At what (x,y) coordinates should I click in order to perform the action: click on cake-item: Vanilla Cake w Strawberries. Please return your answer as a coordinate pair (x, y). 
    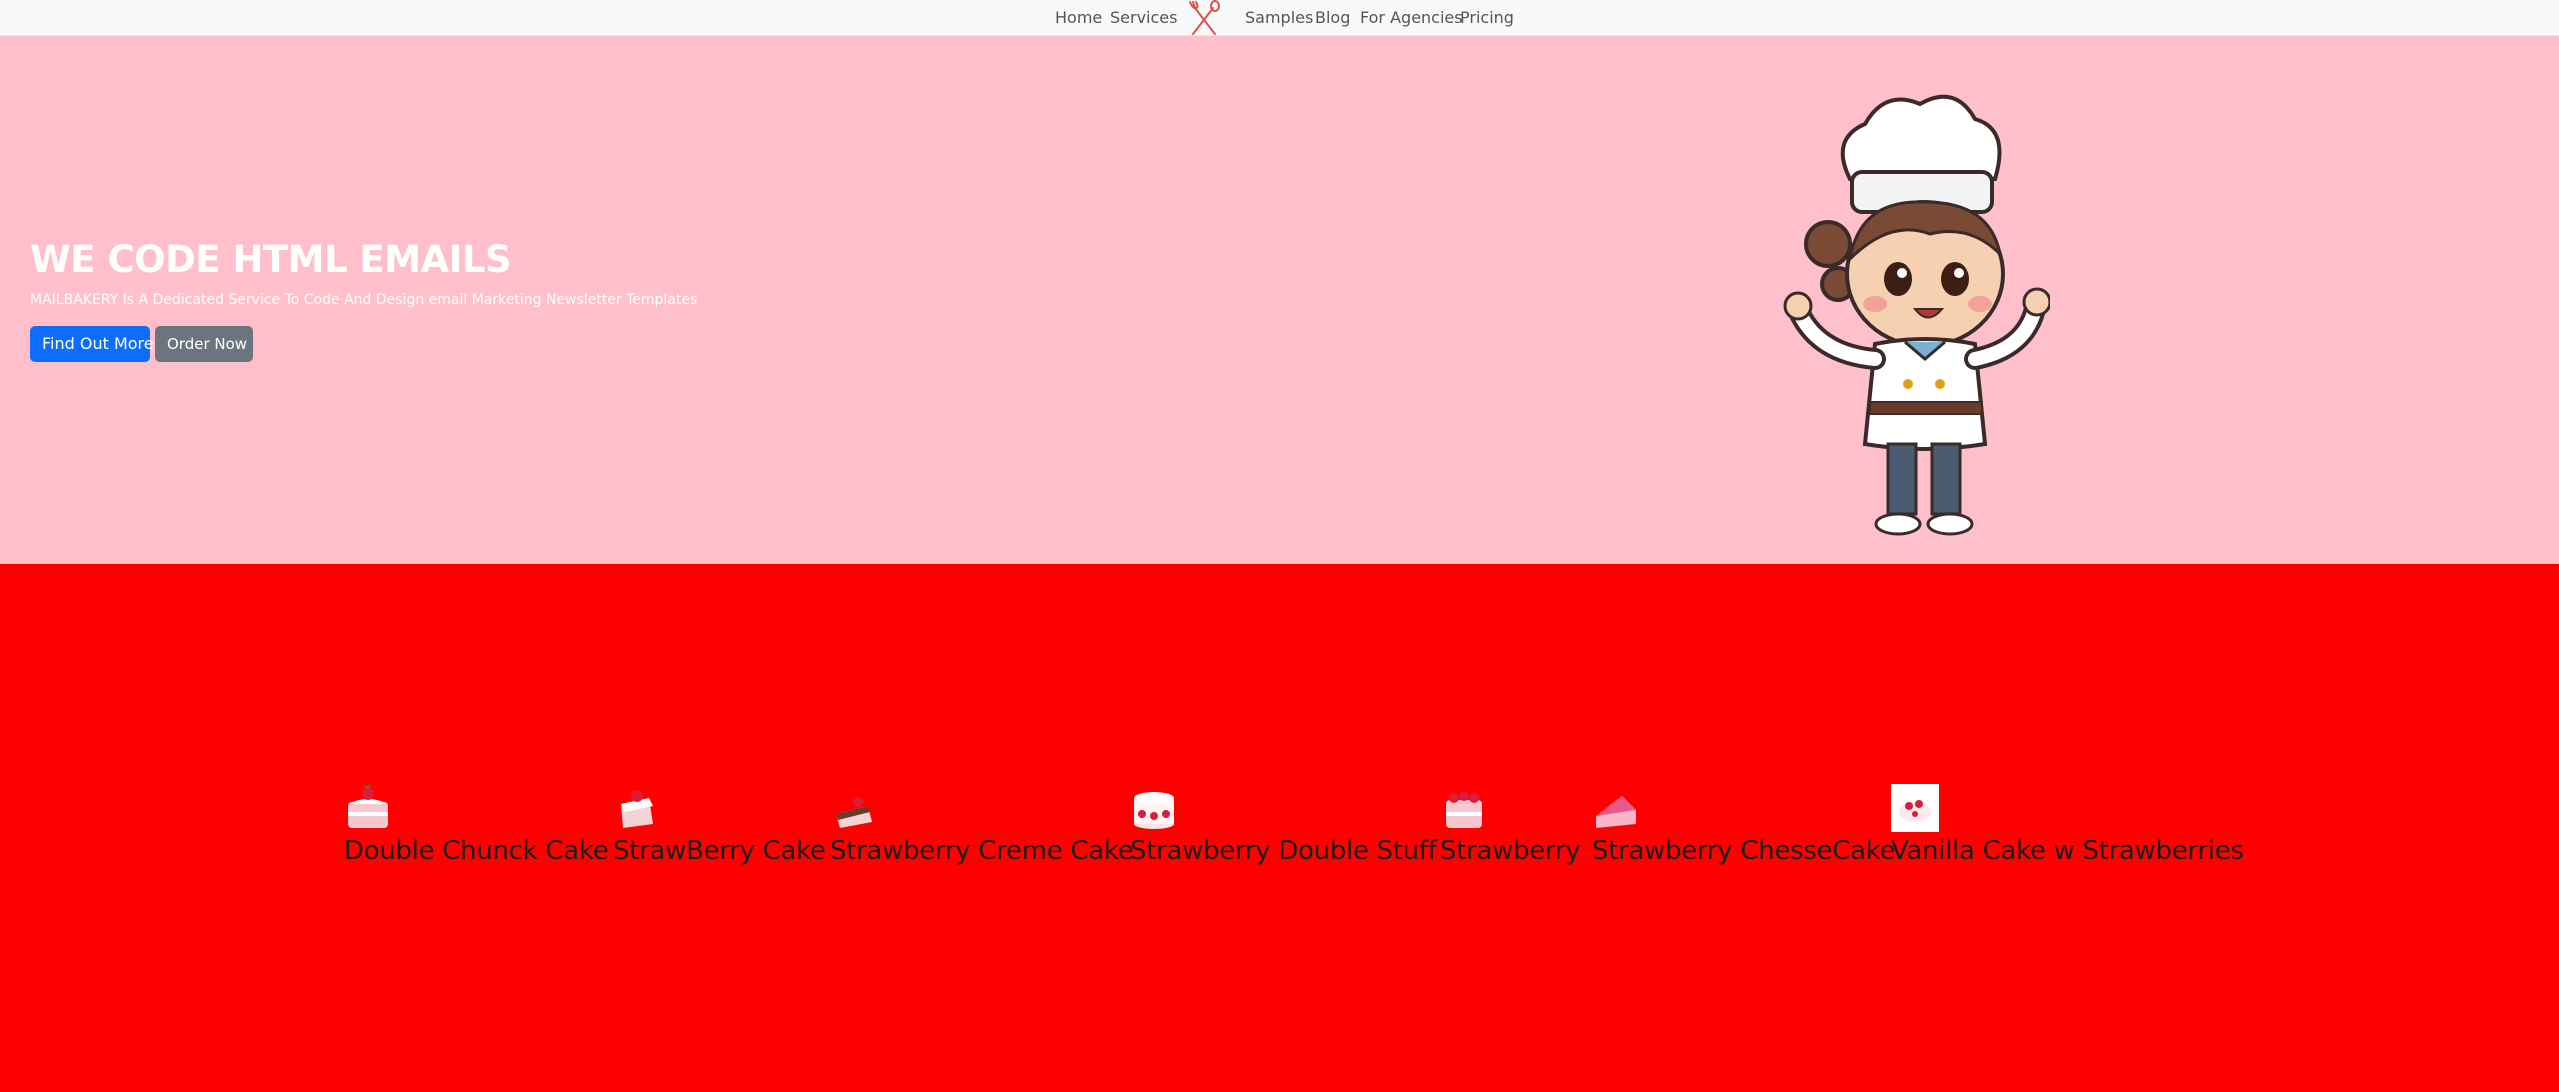
    Looking at the image, I should click on (2067, 825).